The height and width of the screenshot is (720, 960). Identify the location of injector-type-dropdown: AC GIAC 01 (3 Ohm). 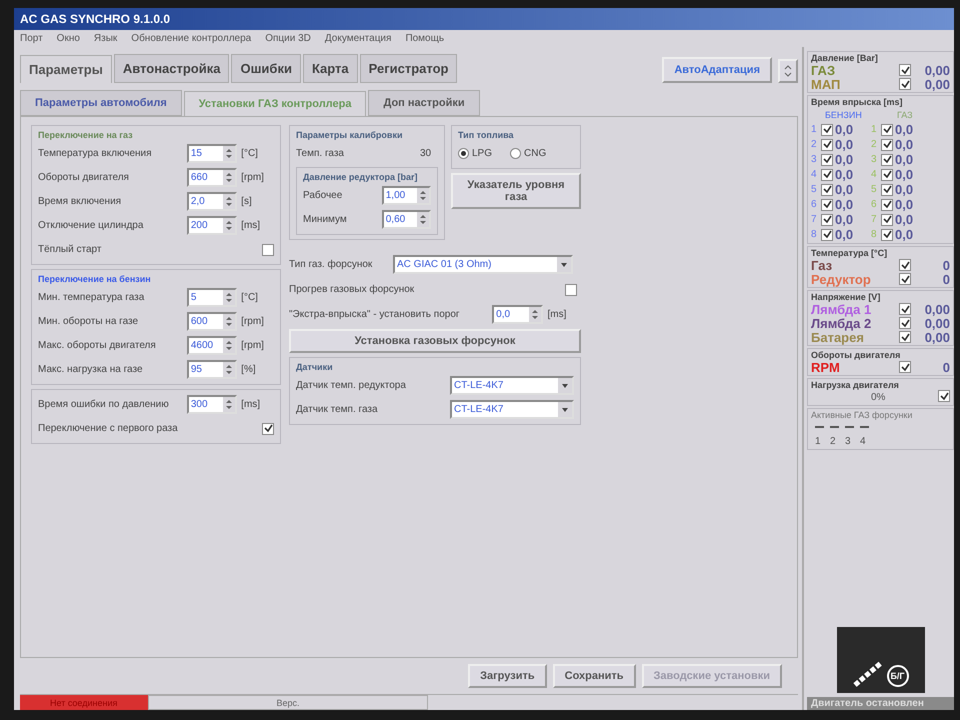
(483, 264).